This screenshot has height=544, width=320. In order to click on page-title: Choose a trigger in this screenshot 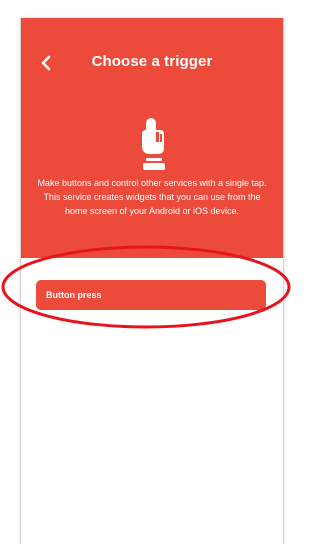, I will do `click(152, 61)`.